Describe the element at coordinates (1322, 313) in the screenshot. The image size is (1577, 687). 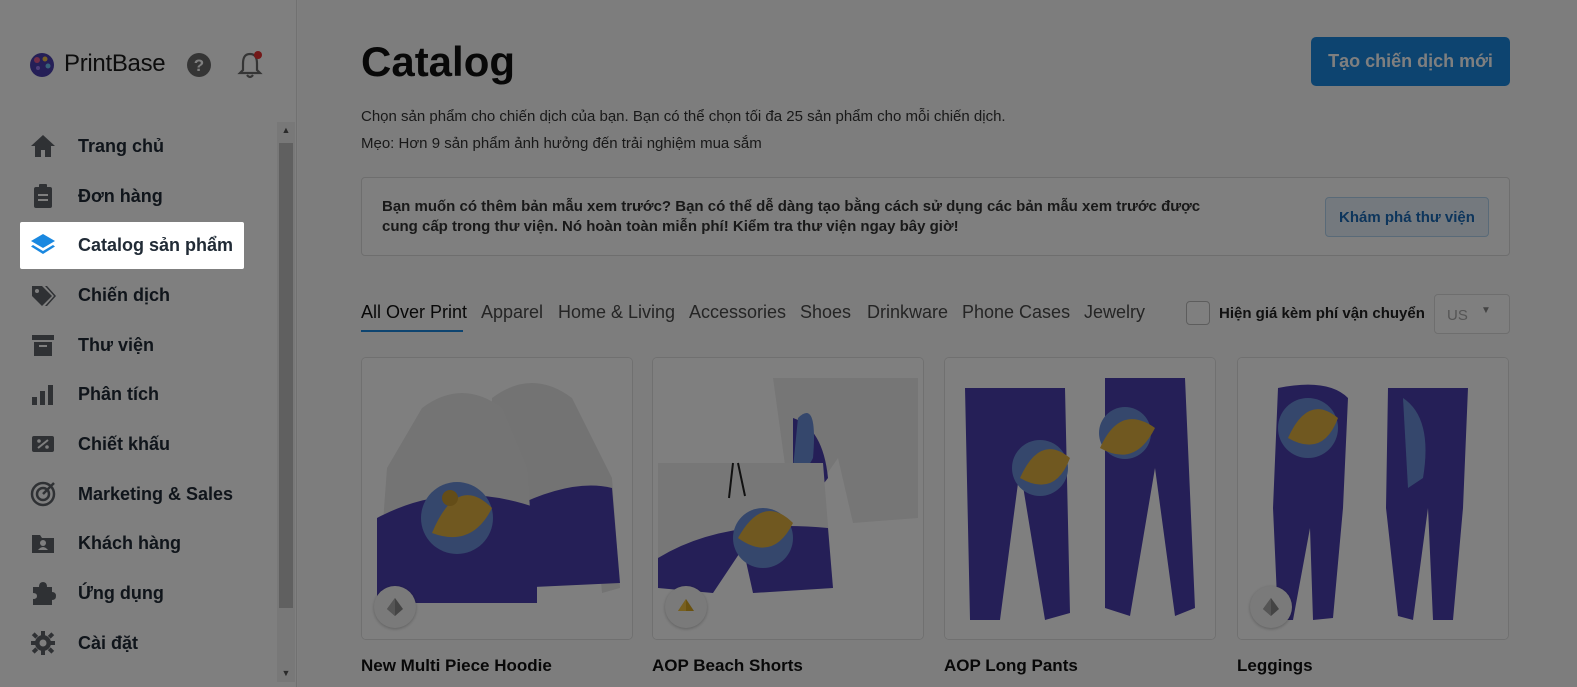
I see `shipping-price-label: Hiện giá kèm phí vận chuyển` at that location.